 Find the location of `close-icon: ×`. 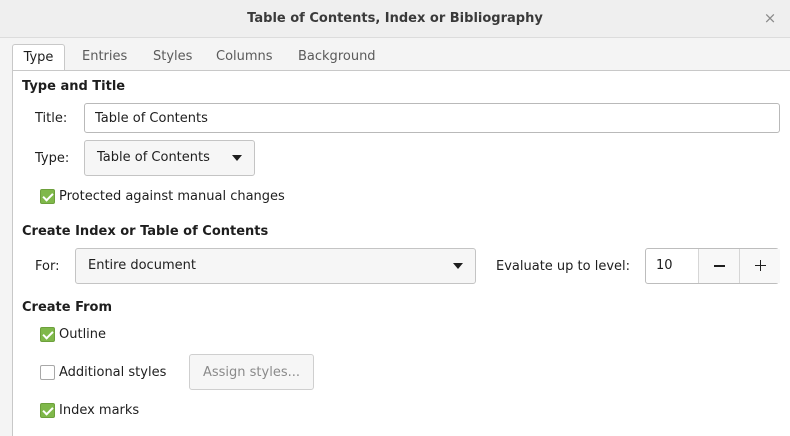

close-icon: × is located at coordinates (770, 18).